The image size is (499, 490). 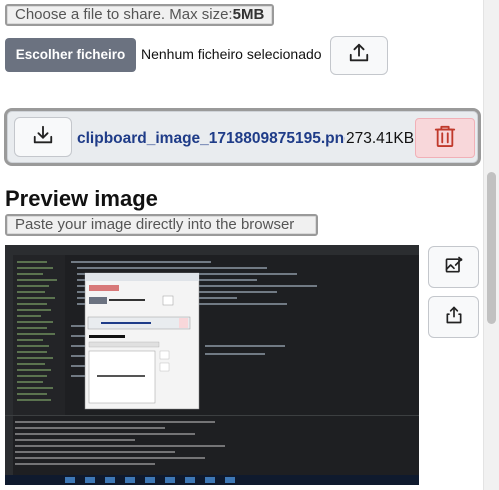 I want to click on preview-heading: Preview image, so click(x=81, y=198).